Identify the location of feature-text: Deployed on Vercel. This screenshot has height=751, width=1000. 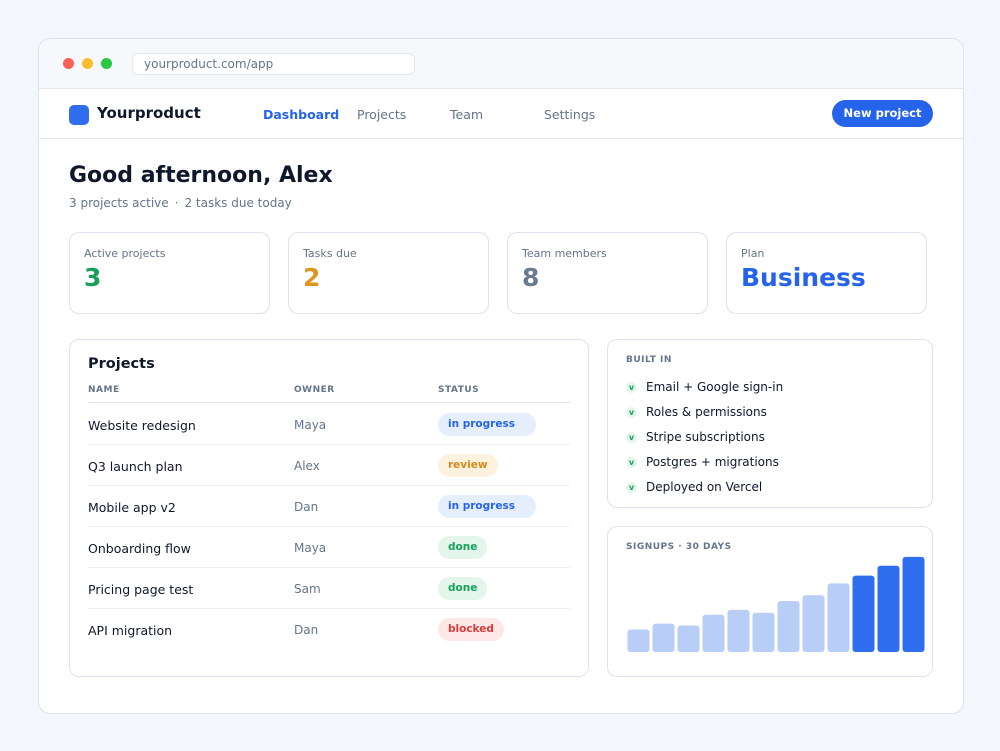
(704, 487).